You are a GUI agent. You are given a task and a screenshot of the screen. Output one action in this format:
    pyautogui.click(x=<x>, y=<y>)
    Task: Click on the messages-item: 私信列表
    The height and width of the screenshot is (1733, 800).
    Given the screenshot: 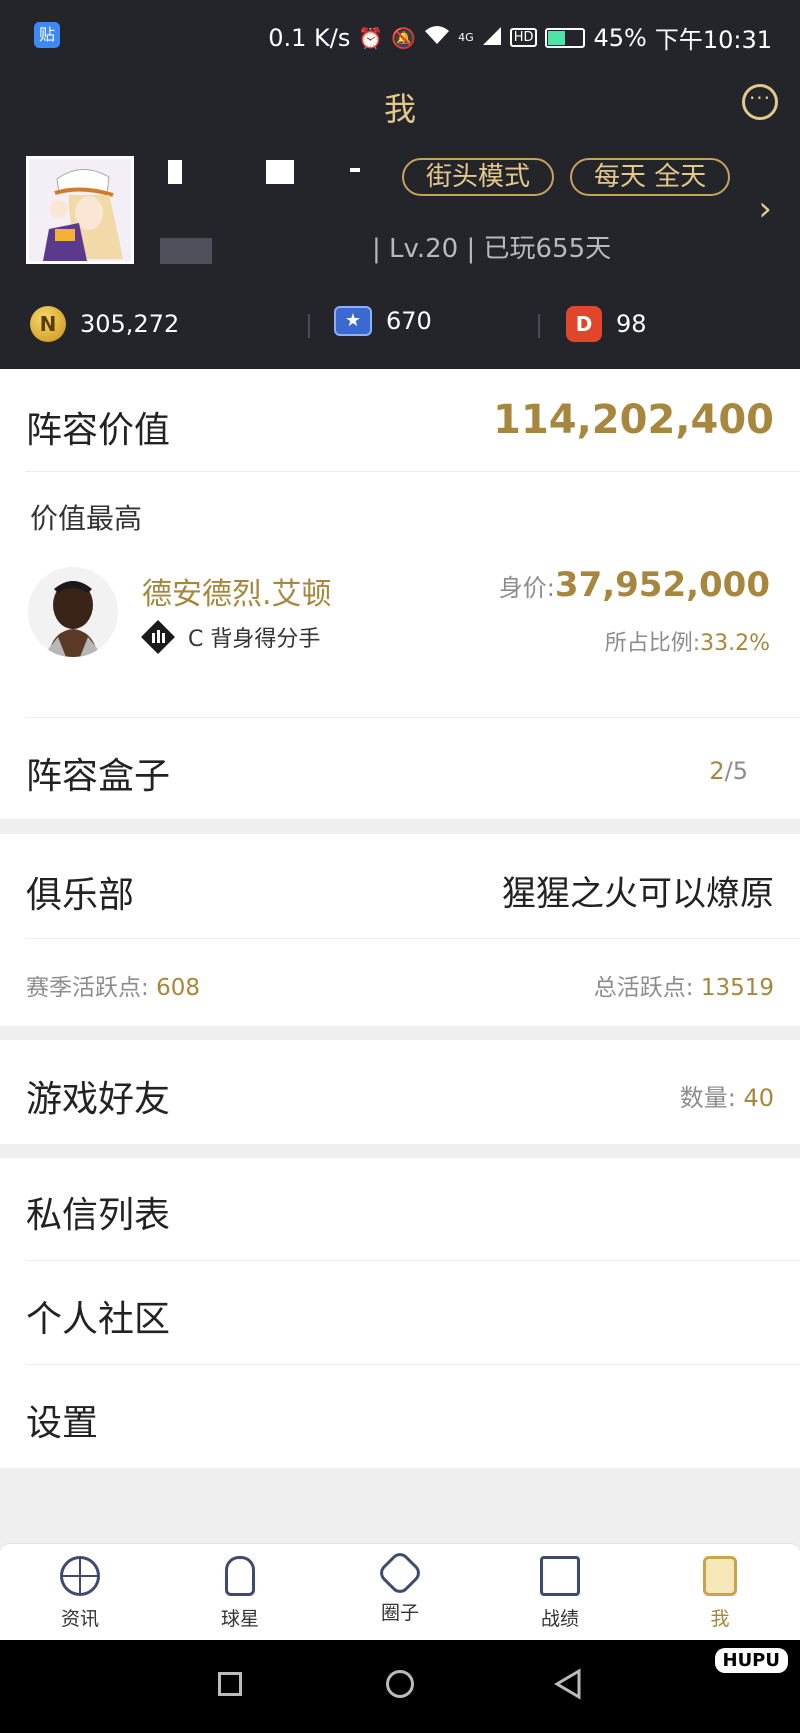 What is the action you would take?
    pyautogui.click(x=98, y=1212)
    